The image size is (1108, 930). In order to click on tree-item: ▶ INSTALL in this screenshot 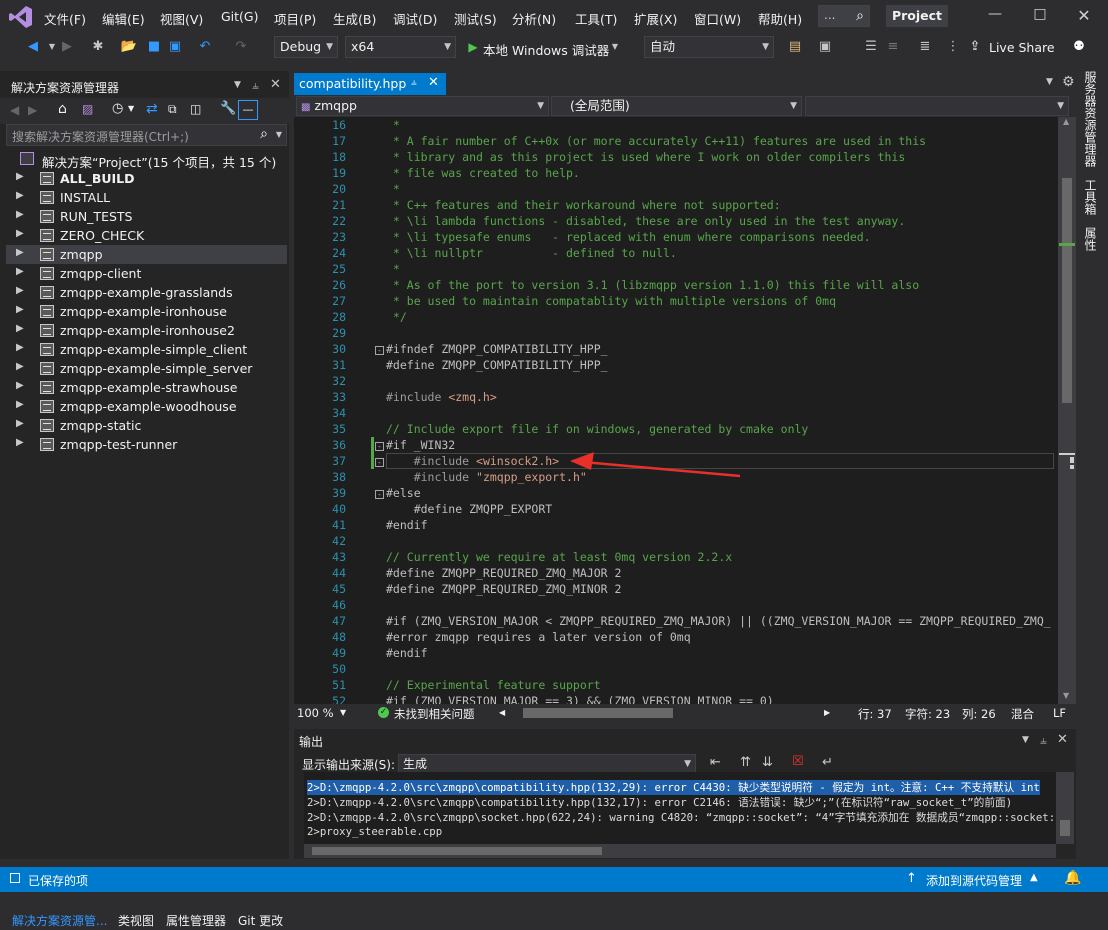, I will do `click(146, 197)`.